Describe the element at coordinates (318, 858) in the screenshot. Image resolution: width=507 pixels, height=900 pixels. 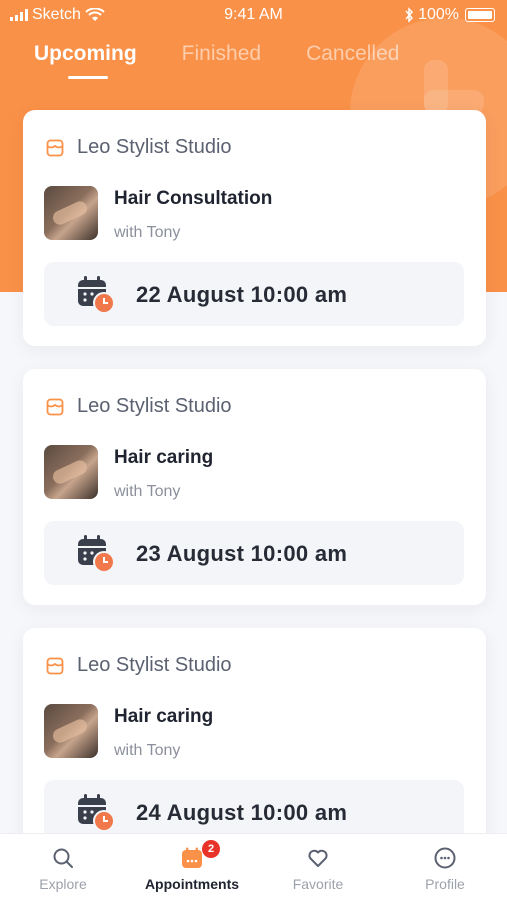
I see `heart-icon` at that location.